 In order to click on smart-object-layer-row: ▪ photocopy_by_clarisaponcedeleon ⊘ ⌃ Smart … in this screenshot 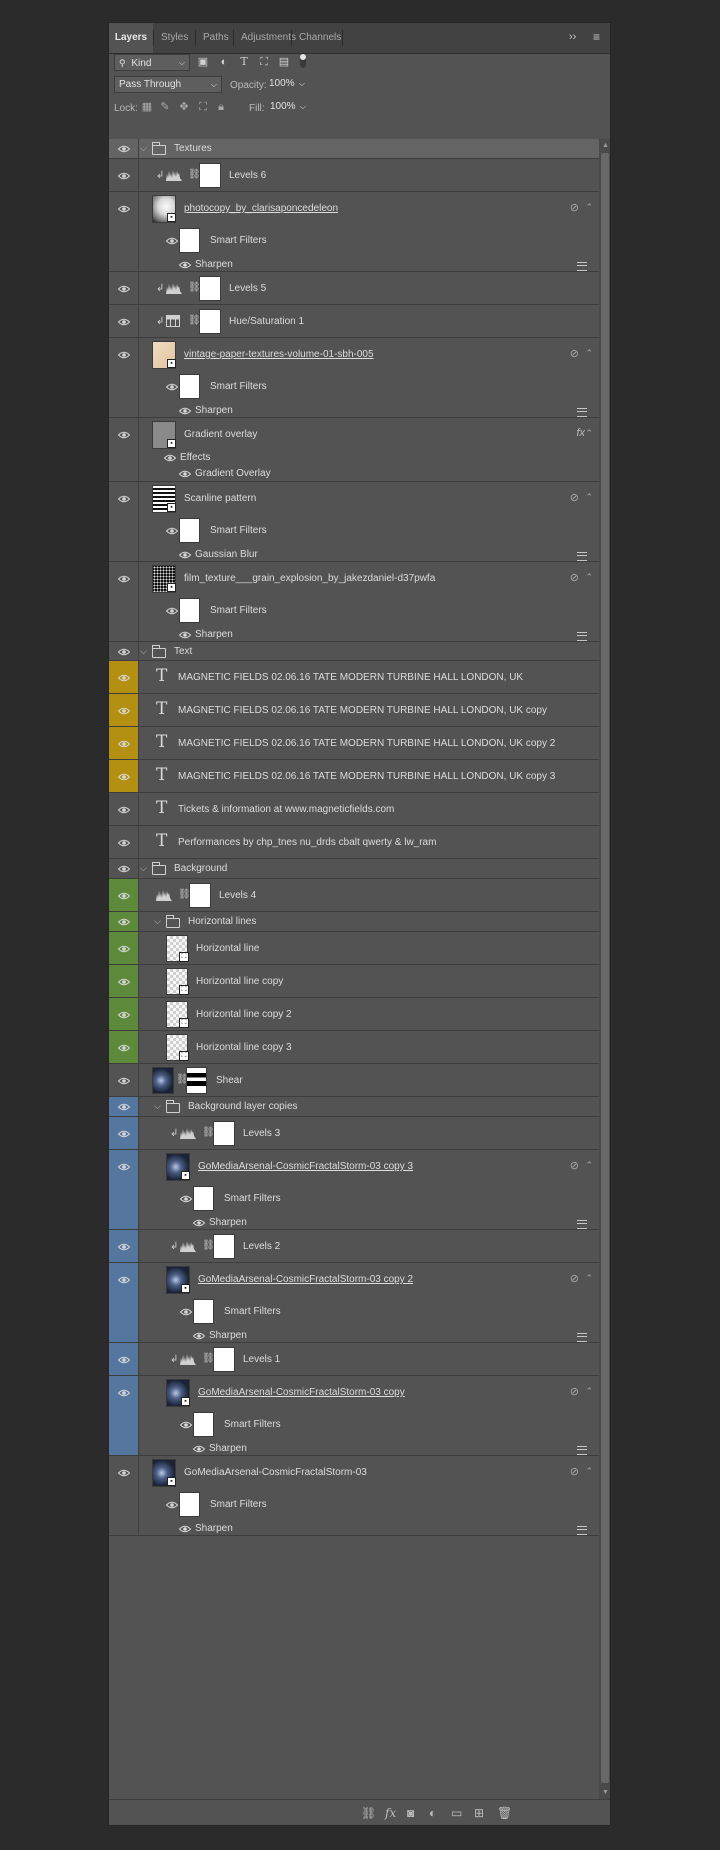, I will do `click(354, 232)`.